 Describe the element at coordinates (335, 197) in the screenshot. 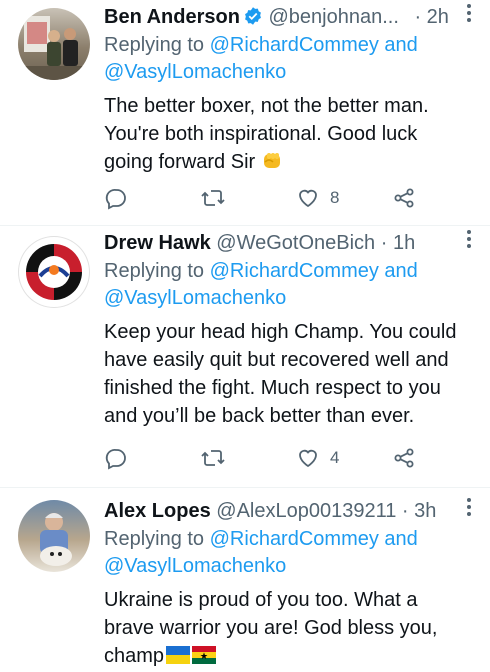

I see `like-count: 8` at that location.